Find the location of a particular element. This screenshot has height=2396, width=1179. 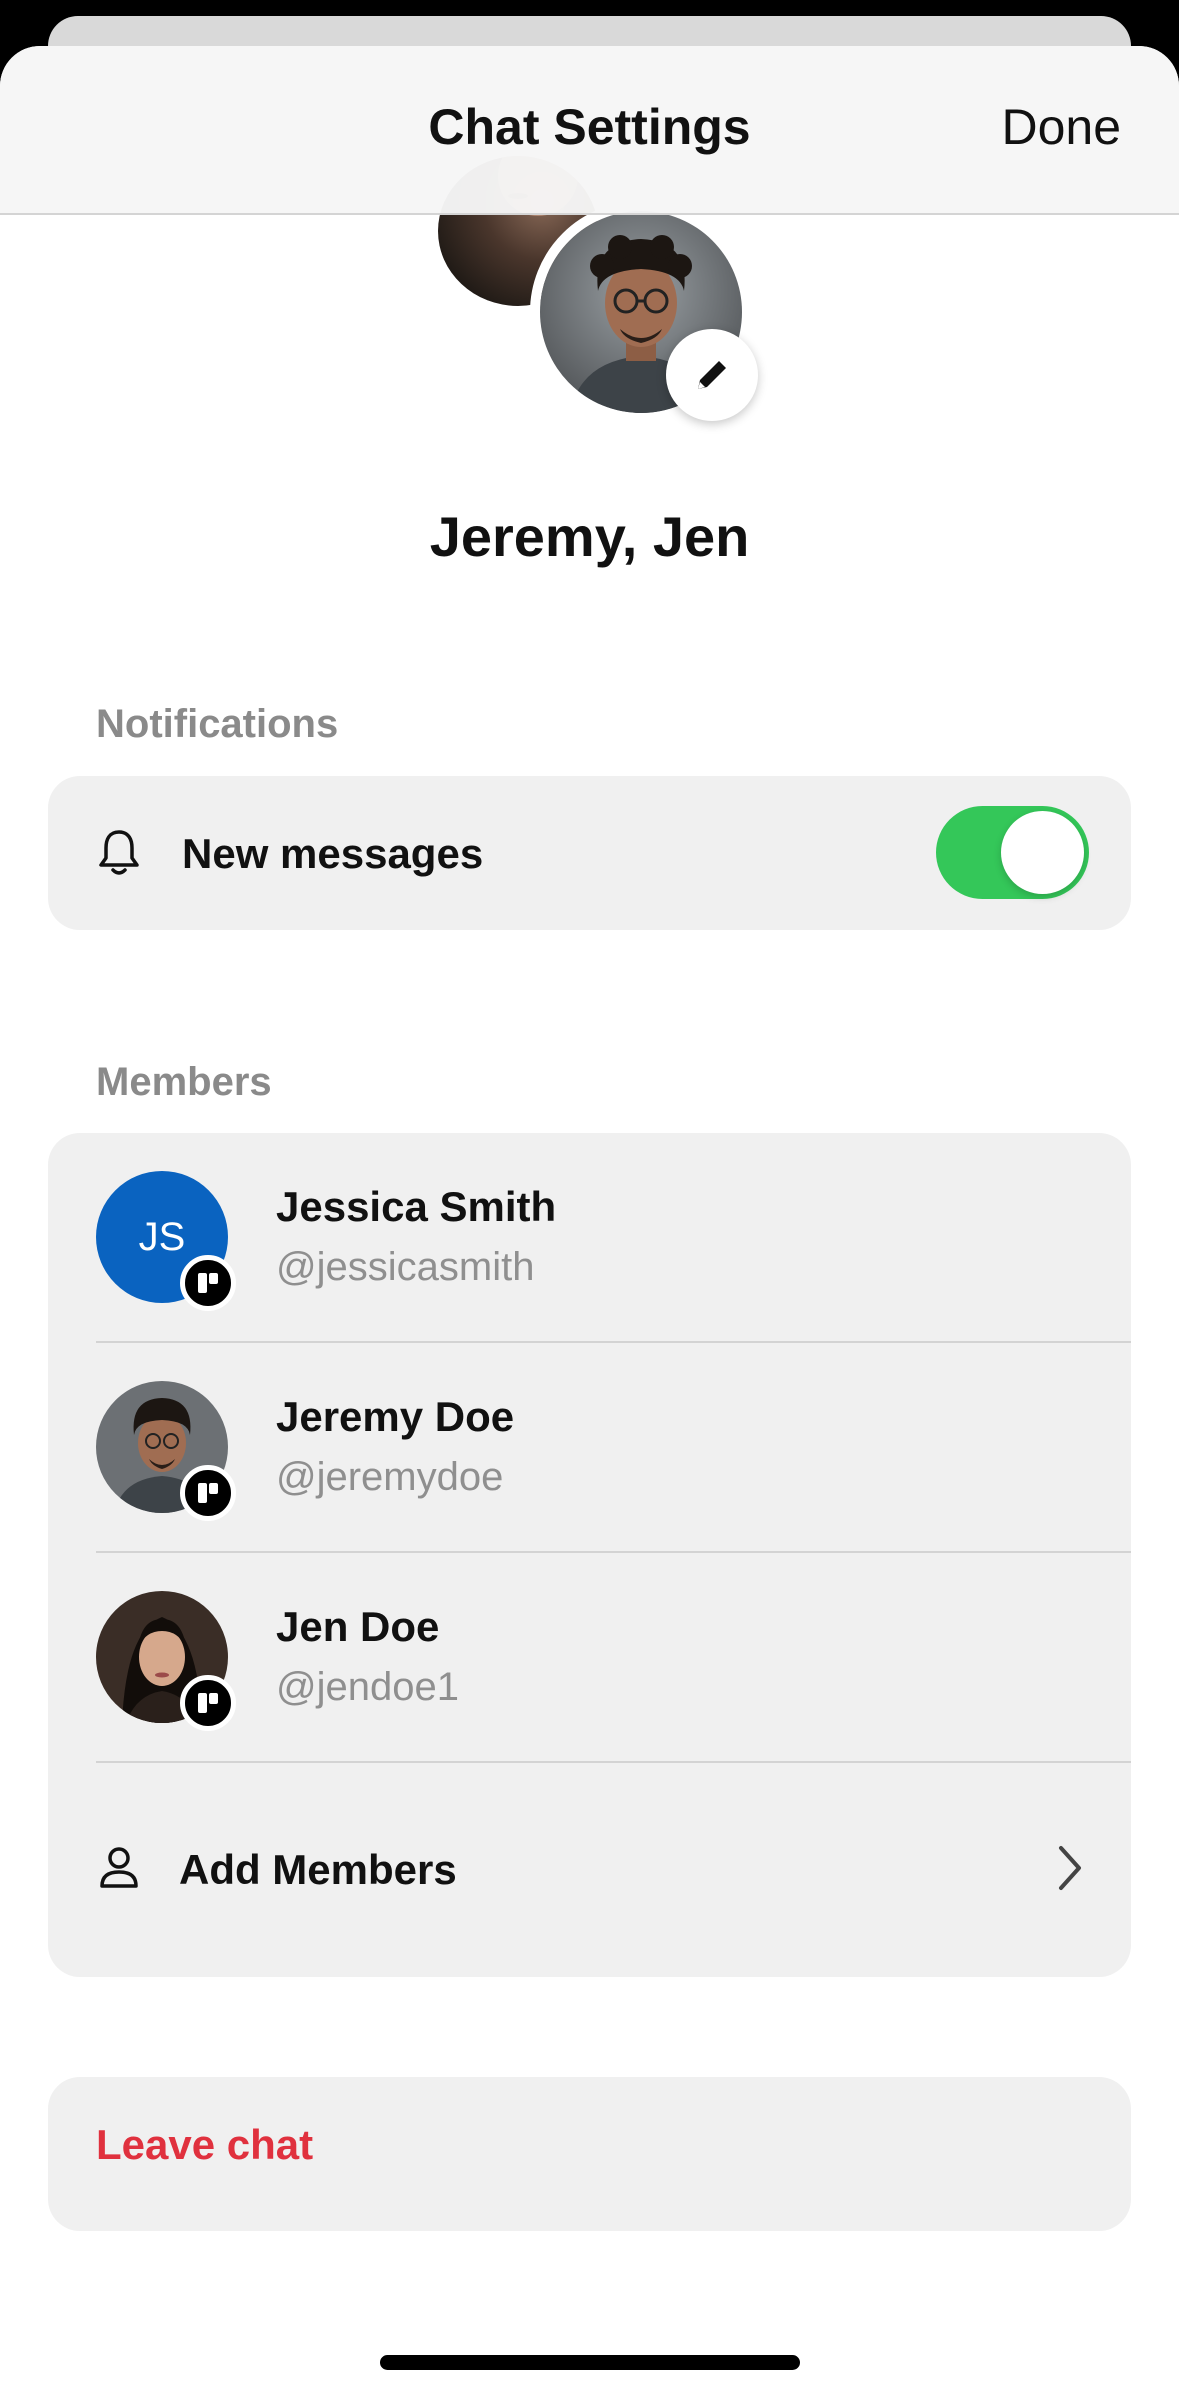

notifications-section-label: Notifications is located at coordinates (217, 724).